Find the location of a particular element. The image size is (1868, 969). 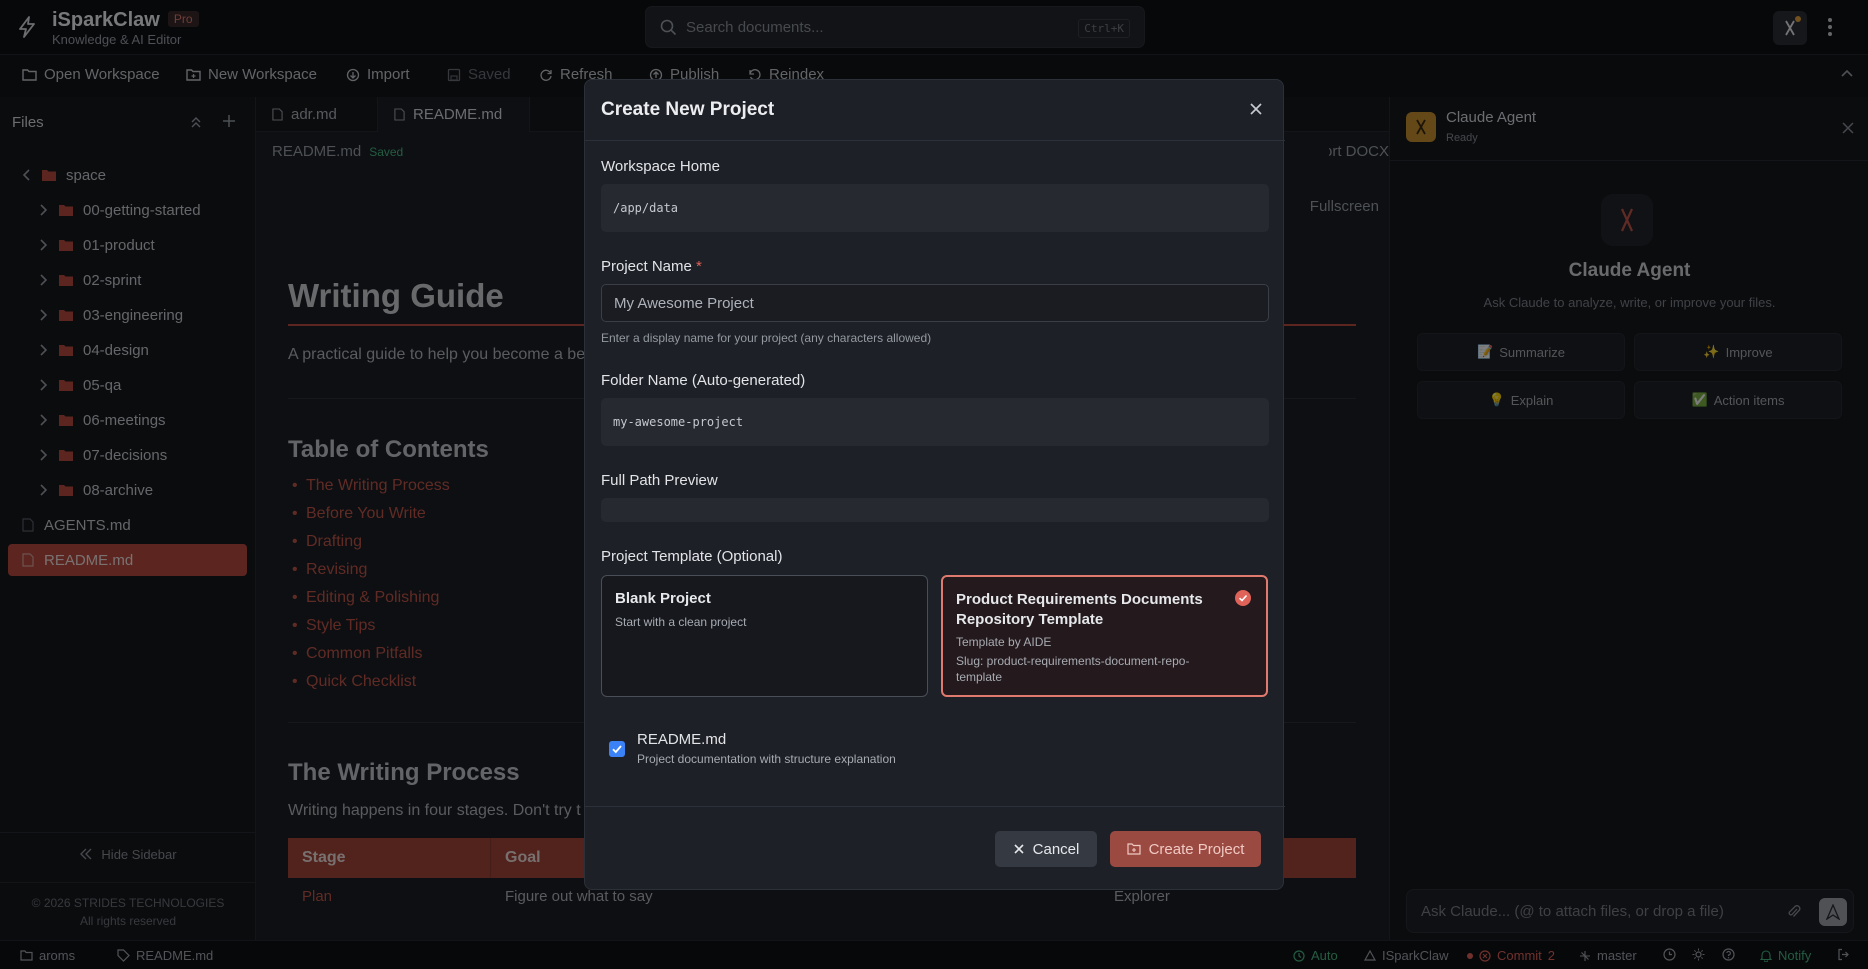

cancel-button: Cancel is located at coordinates (1046, 849).